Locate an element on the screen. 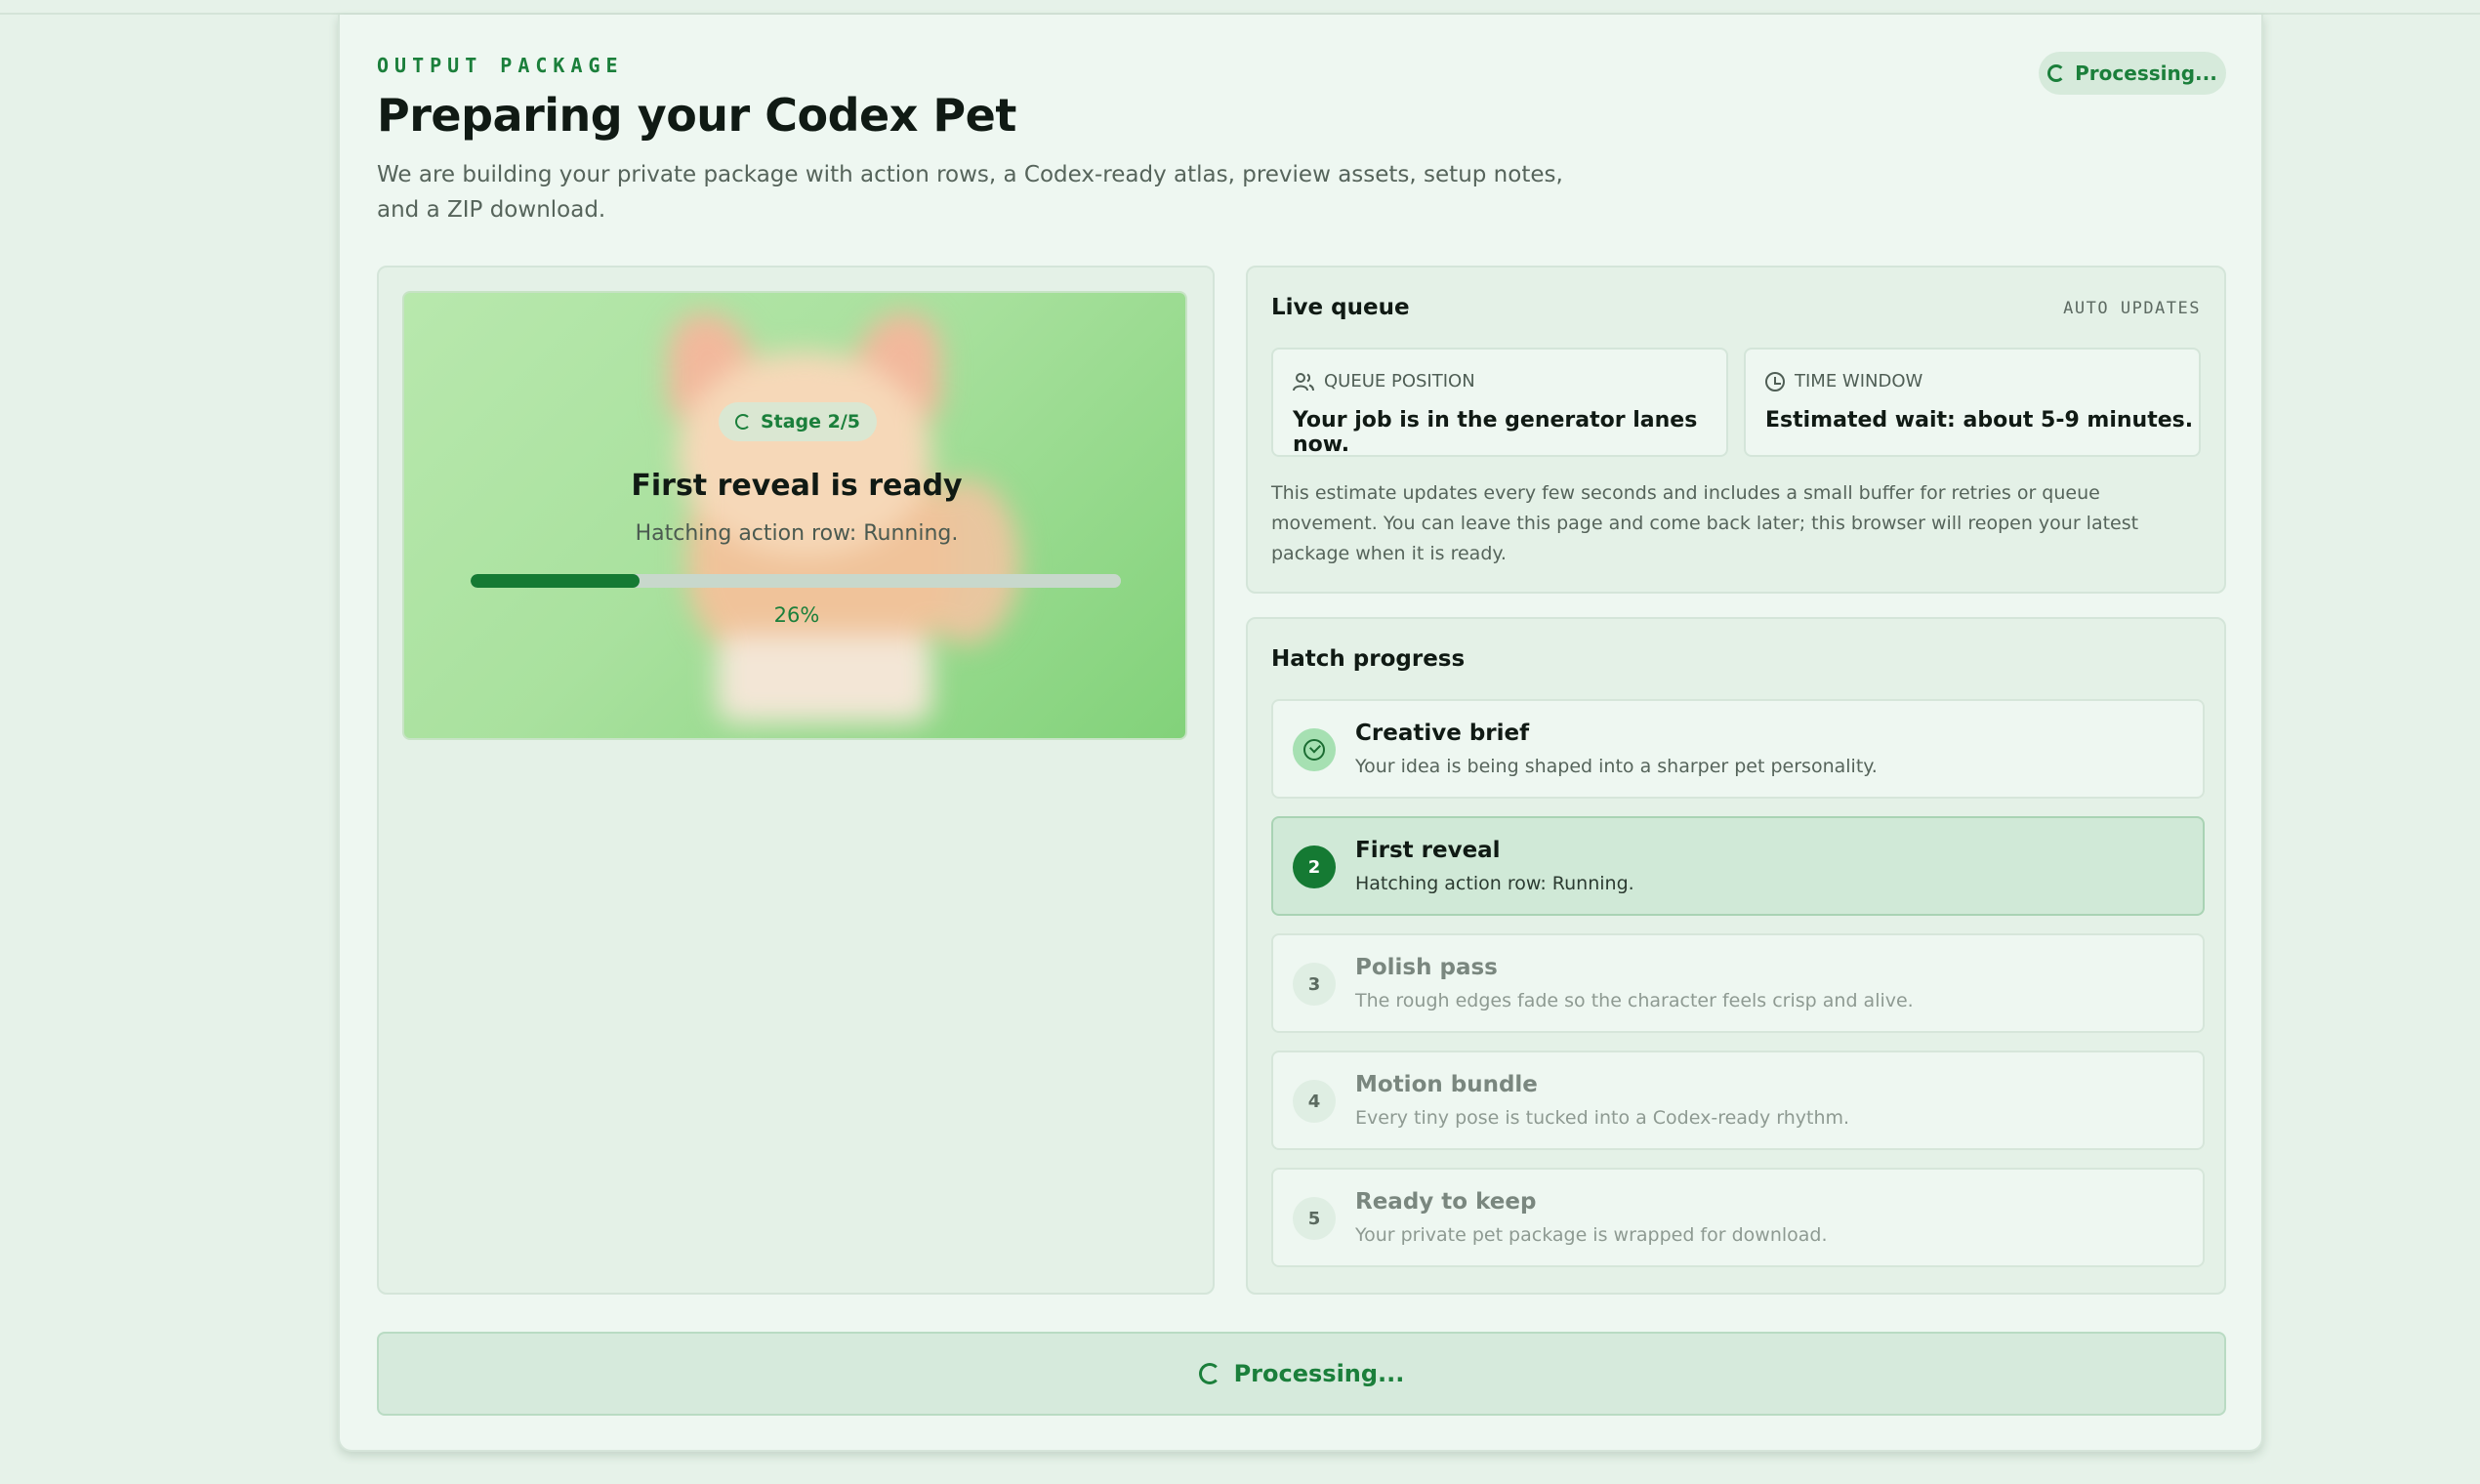 This screenshot has height=1484, width=2480. progress-percent: 26% is located at coordinates (796, 615).